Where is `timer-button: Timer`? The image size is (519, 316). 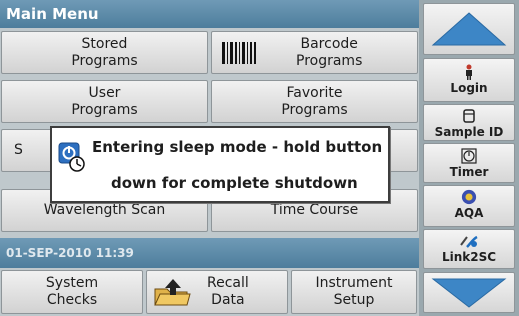
timer-button: Timer is located at coordinates (469, 163).